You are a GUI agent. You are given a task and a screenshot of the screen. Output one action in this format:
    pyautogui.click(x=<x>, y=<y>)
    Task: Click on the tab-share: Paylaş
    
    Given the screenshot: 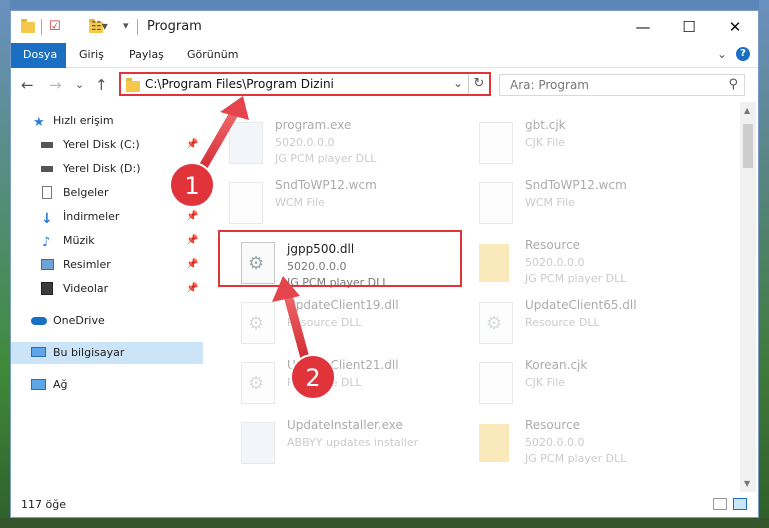 What is the action you would take?
    pyautogui.click(x=146, y=55)
    